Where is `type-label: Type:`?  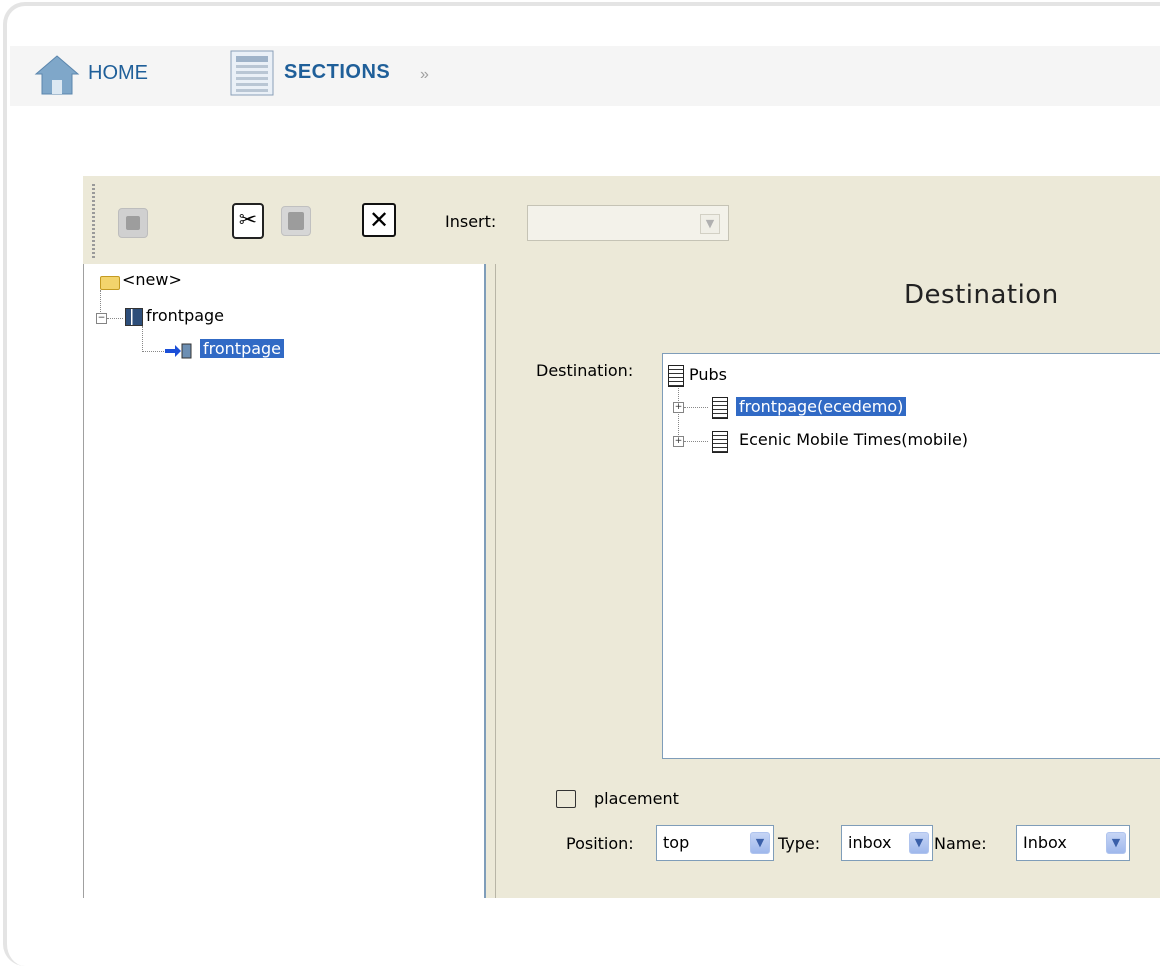
type-label: Type: is located at coordinates (799, 843).